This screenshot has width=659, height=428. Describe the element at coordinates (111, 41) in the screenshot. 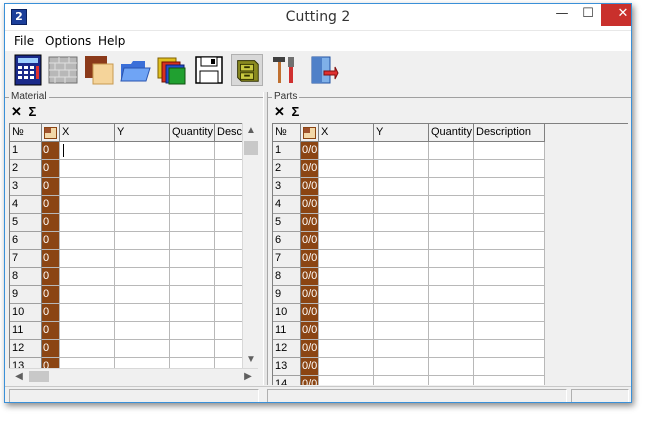

I see `menu-help: Help` at that location.